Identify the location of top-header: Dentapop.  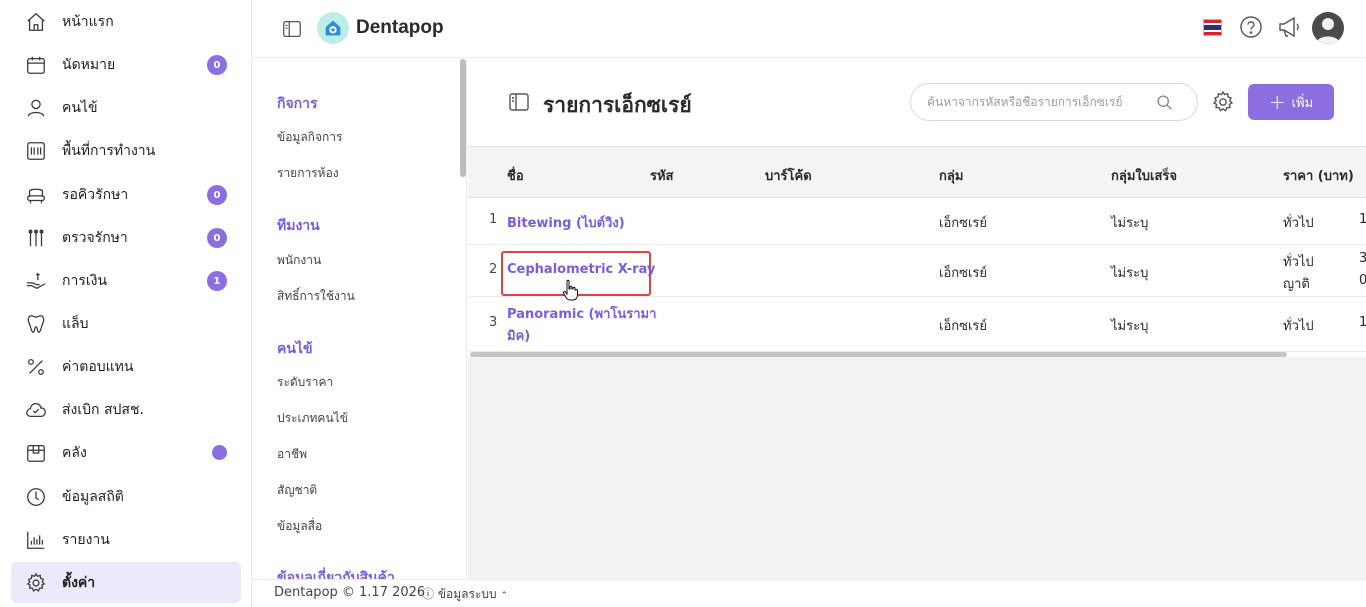
(809, 29).